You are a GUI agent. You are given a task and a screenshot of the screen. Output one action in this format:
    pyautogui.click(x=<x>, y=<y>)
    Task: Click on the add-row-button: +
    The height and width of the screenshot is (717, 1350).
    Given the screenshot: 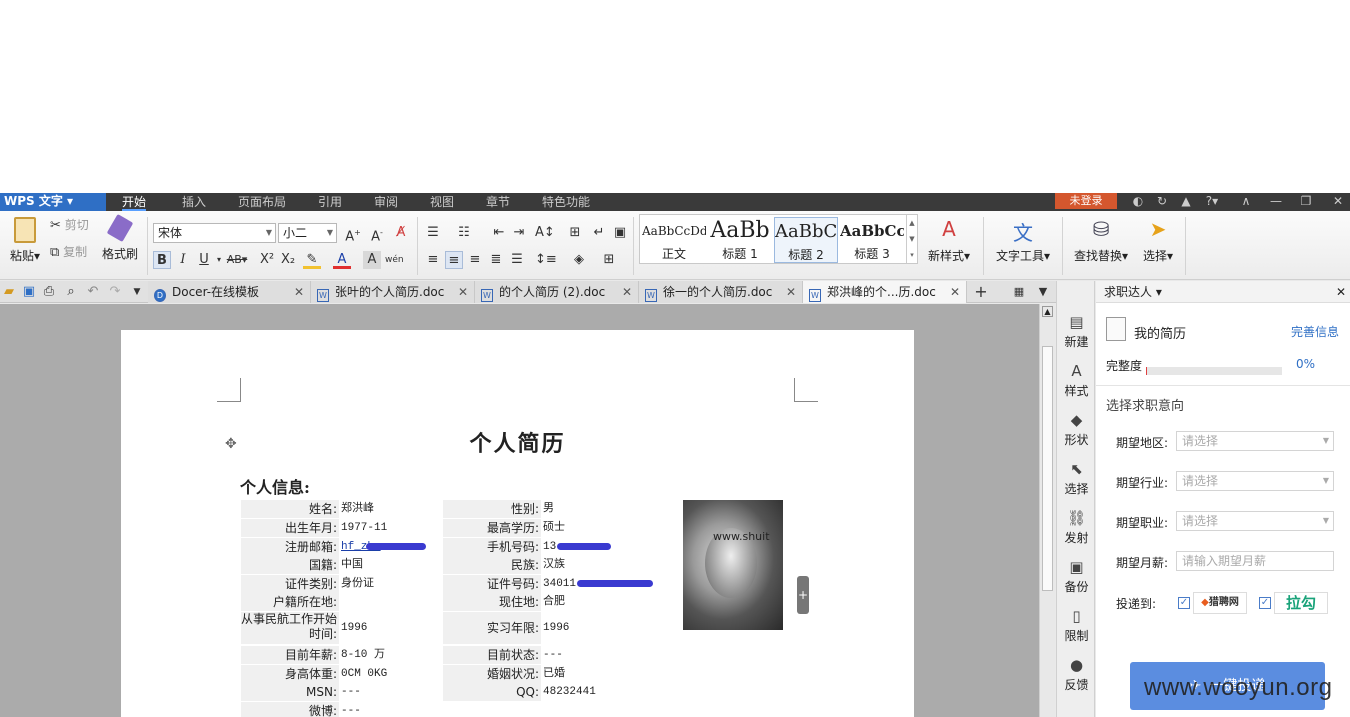 What is the action you would take?
    pyautogui.click(x=803, y=595)
    